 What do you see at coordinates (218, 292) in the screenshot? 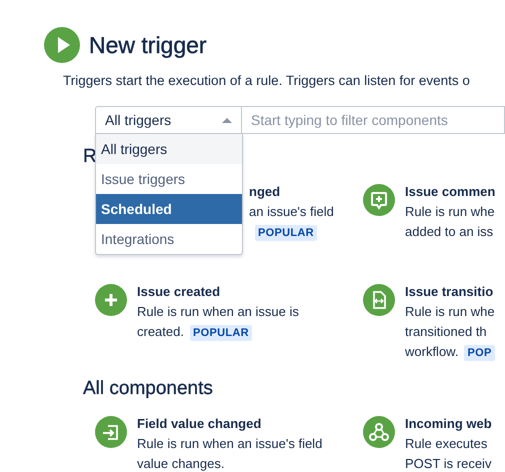
I see `component-title: Issue created` at bounding box center [218, 292].